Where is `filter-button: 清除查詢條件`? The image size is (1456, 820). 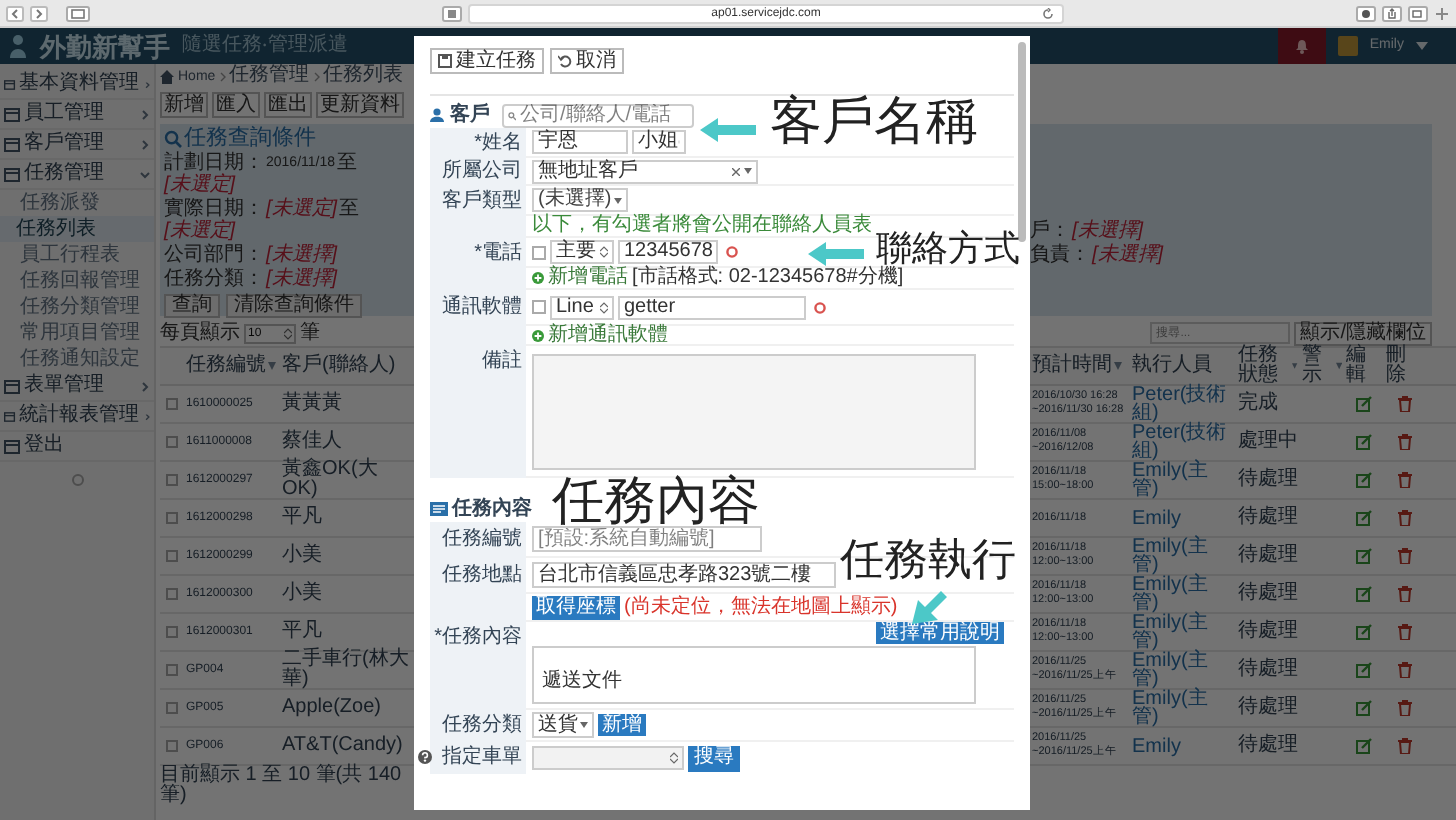 filter-button: 清除查詢條件 is located at coordinates (294, 306).